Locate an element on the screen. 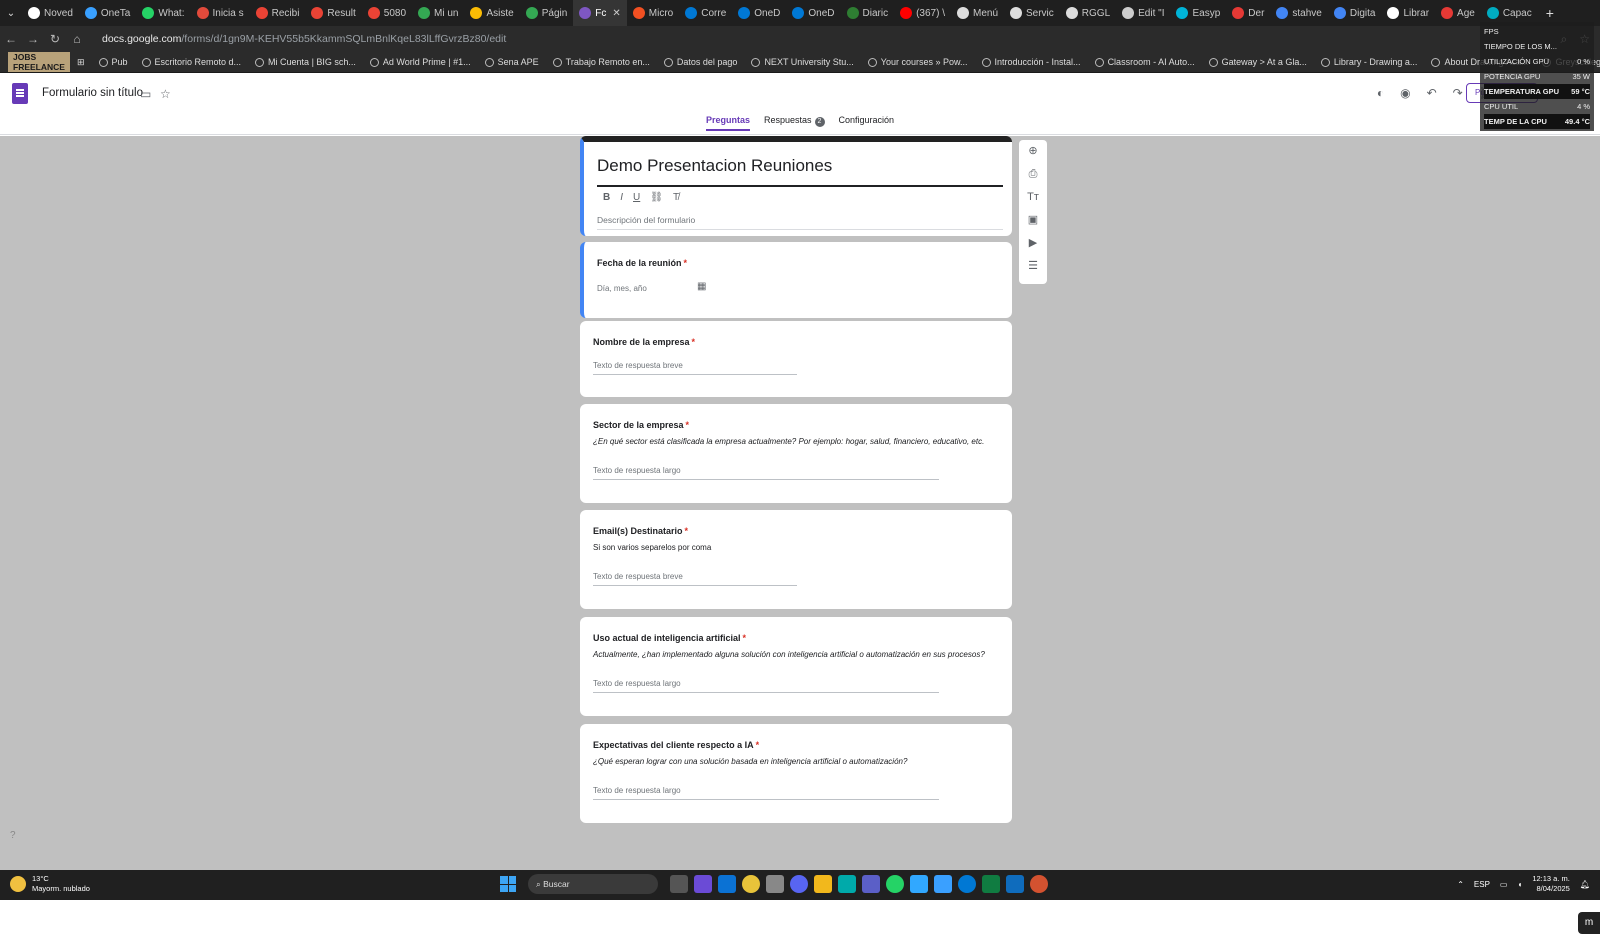  redo-icon: ↷ is located at coordinates (1458, 93).